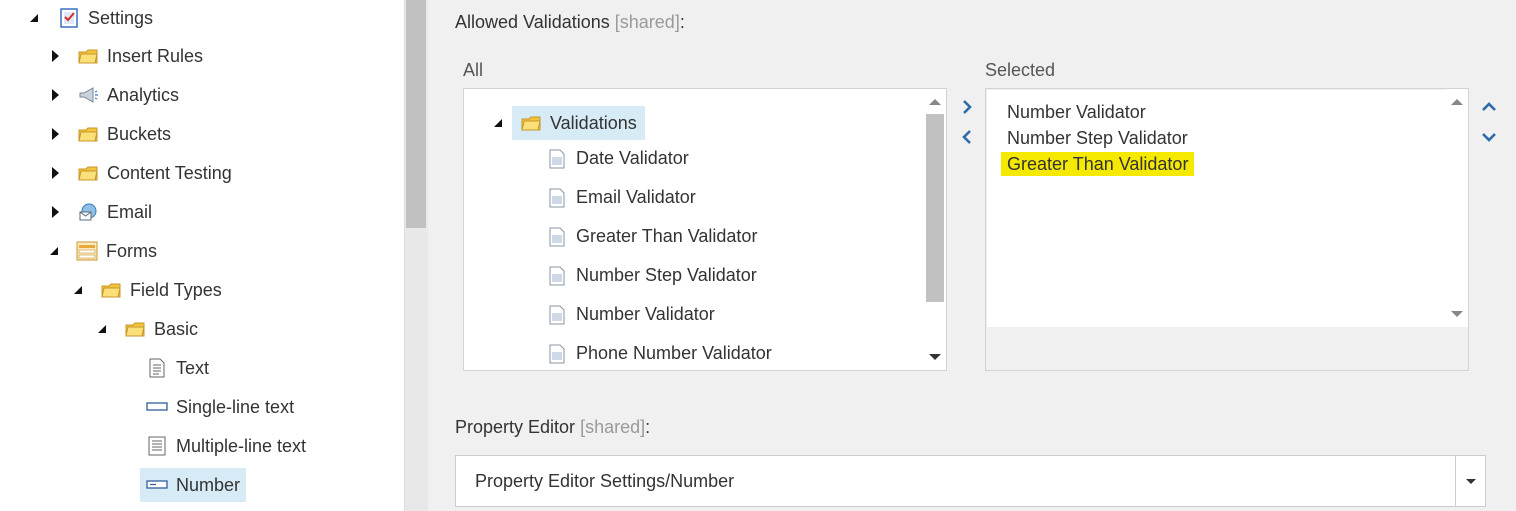  I want to click on tree-item-content-testing: Content Testing, so click(145, 173).